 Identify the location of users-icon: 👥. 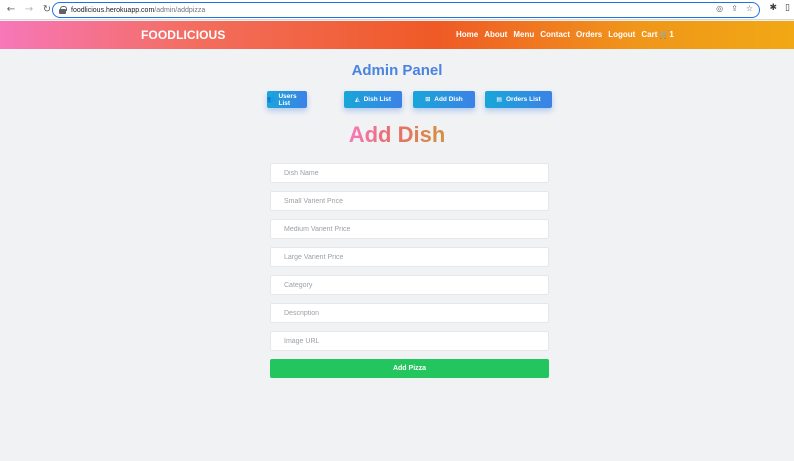
(271, 99).